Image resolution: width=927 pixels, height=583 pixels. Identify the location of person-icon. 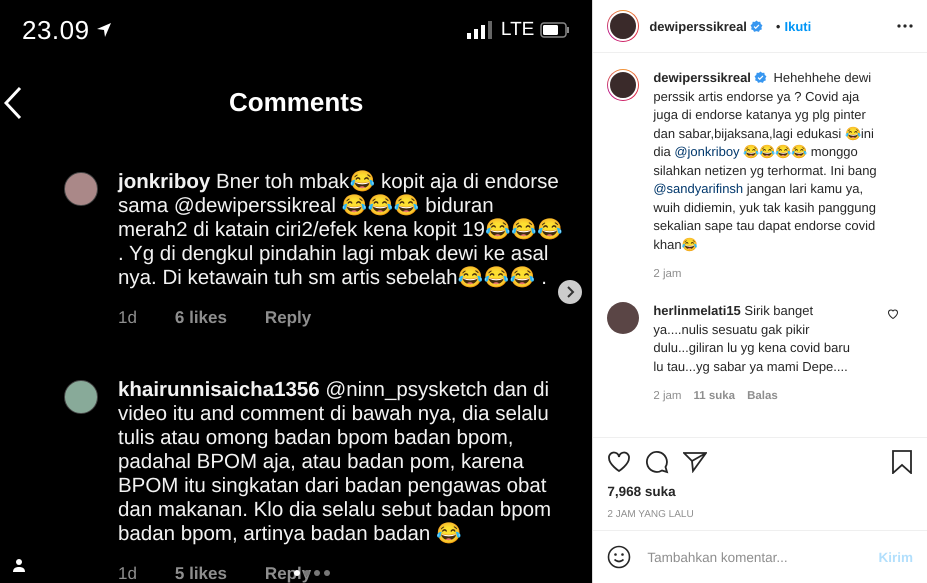
(19, 565).